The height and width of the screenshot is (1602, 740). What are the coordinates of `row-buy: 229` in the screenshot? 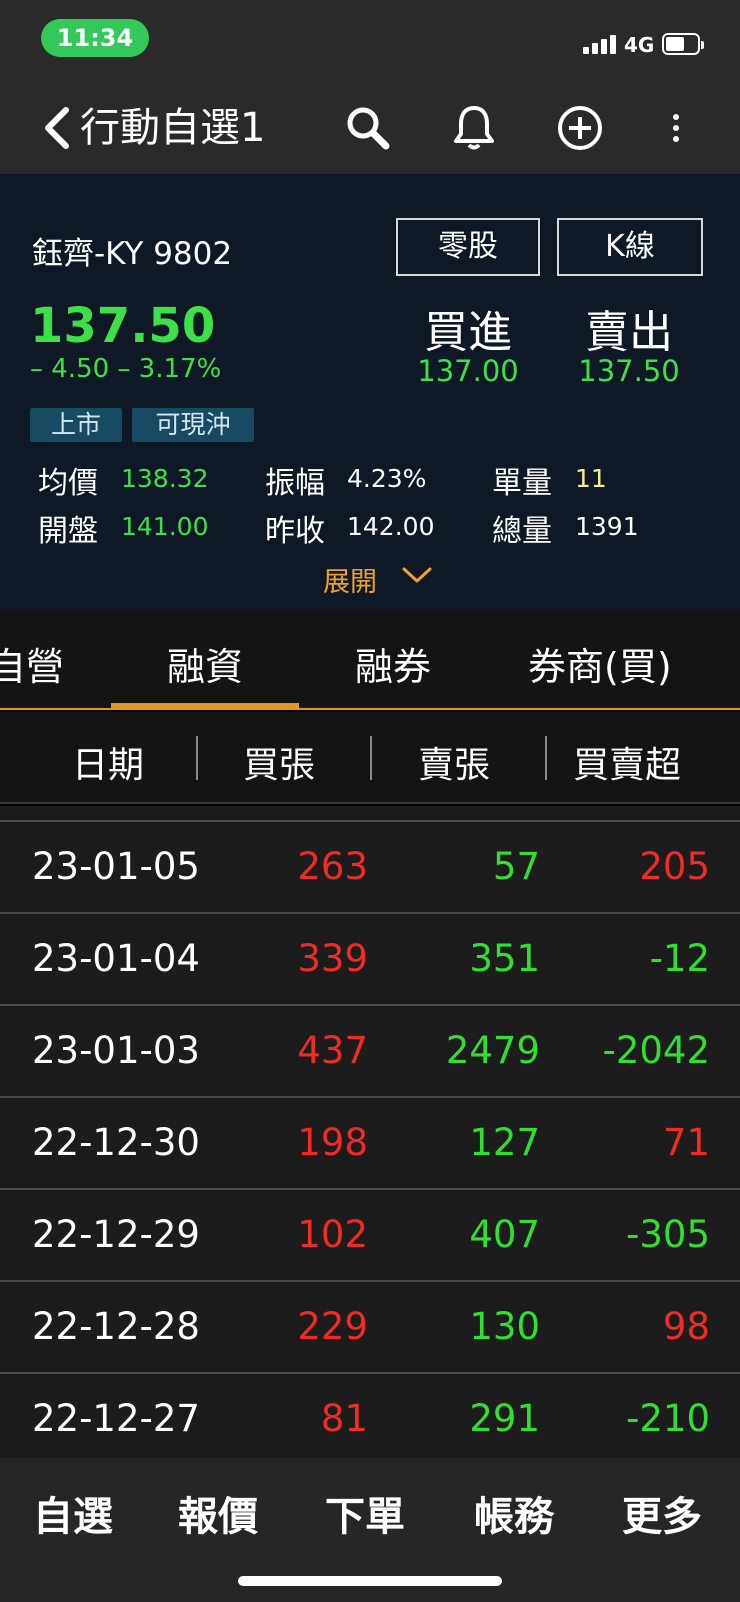 It's located at (332, 1326).